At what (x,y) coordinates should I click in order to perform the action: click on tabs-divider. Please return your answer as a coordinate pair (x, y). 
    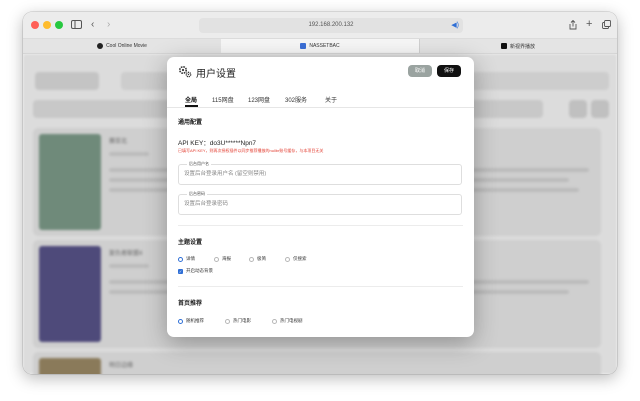
    Looking at the image, I should click on (320, 107).